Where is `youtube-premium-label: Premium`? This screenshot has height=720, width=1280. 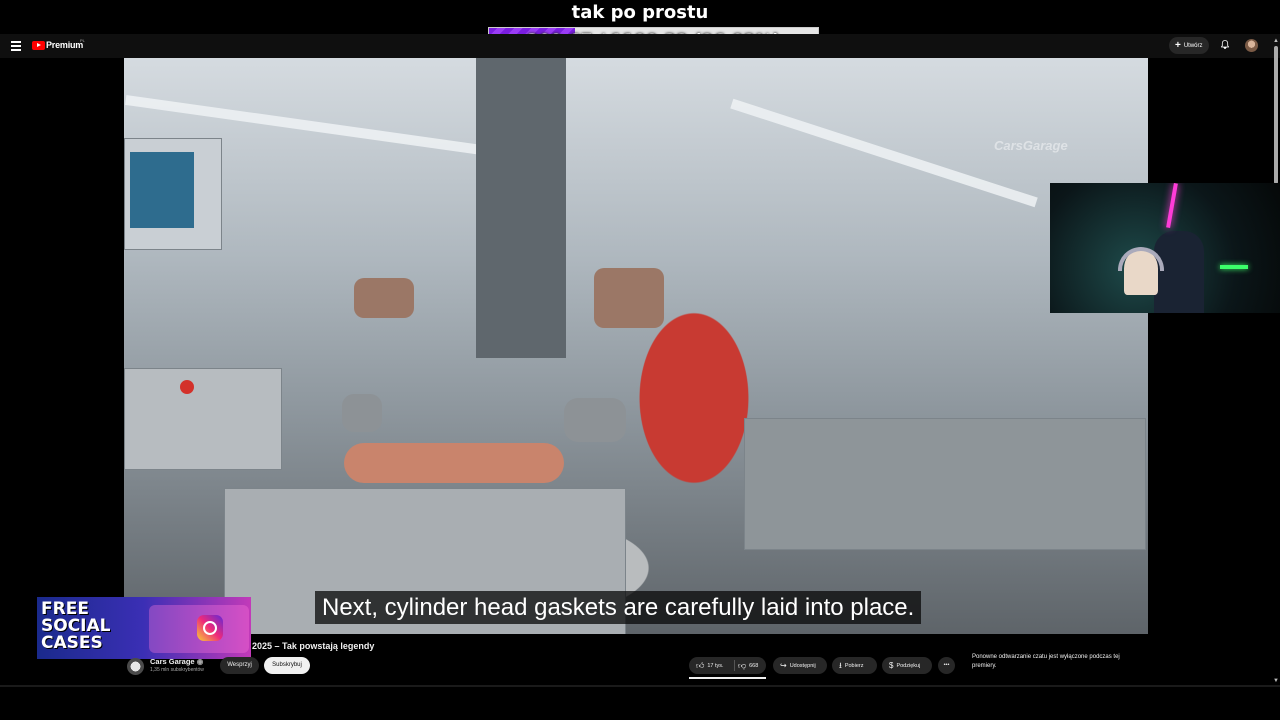
youtube-premium-label: Premium is located at coordinates (64, 45).